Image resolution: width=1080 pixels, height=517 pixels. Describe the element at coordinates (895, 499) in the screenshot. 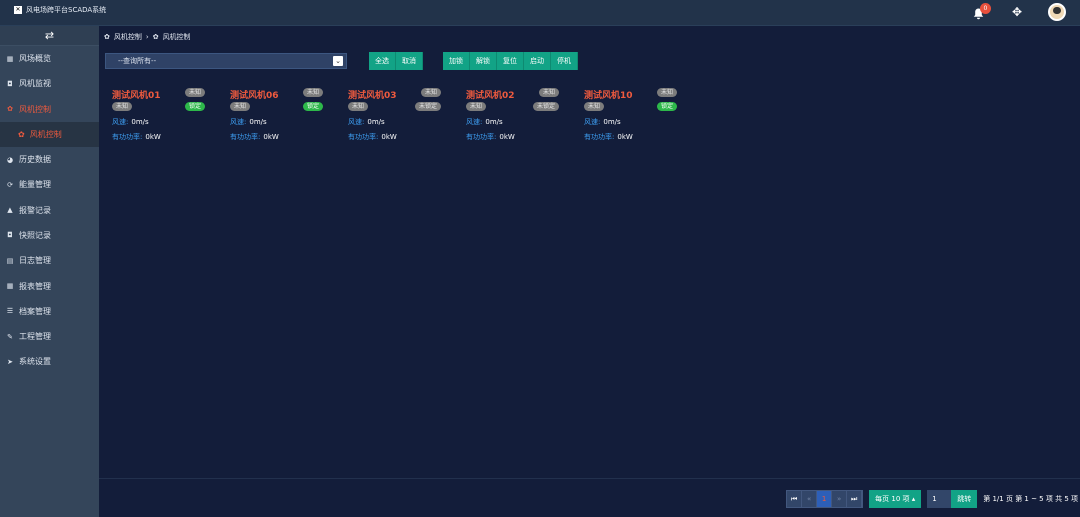

I see `per-page-select: 每页 10 项 ▴` at that location.